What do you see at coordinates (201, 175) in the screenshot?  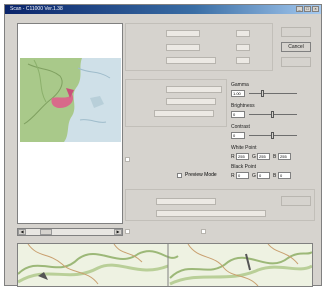 I see `preview-mode-label: Preview Mode` at bounding box center [201, 175].